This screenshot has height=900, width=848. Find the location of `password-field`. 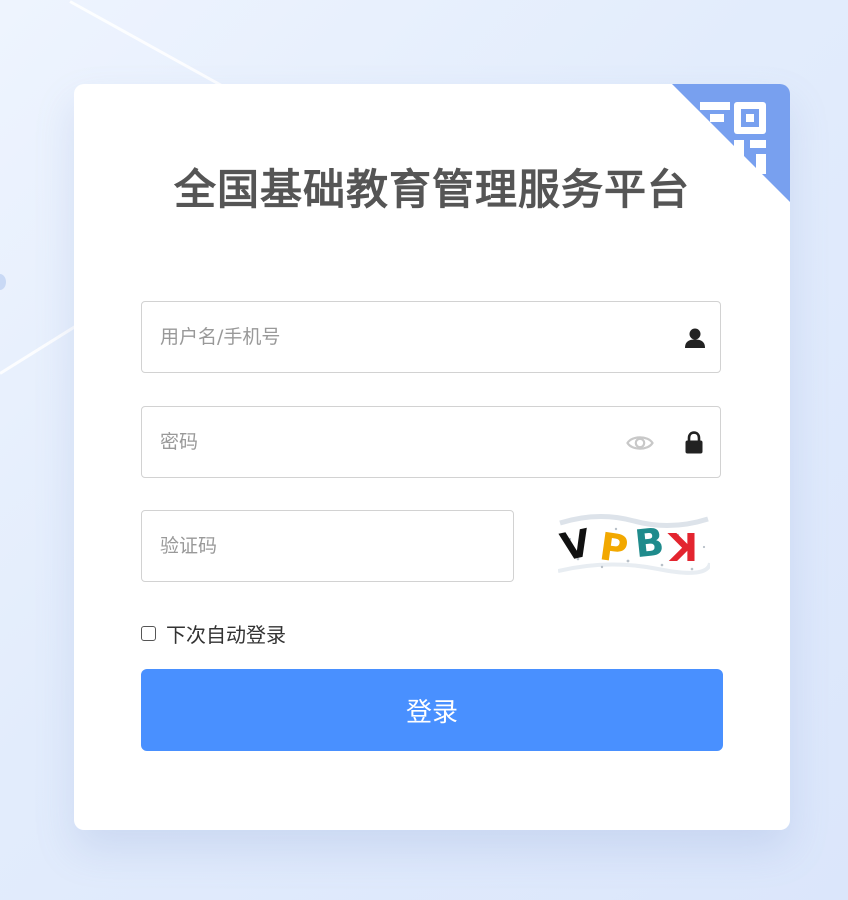

password-field is located at coordinates (431, 442).